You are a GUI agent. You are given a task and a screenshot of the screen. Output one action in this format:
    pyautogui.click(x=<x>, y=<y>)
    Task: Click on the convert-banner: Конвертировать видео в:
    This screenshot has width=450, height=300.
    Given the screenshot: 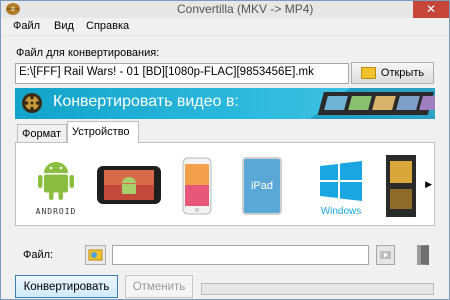 What is the action you would take?
    pyautogui.click(x=225, y=103)
    